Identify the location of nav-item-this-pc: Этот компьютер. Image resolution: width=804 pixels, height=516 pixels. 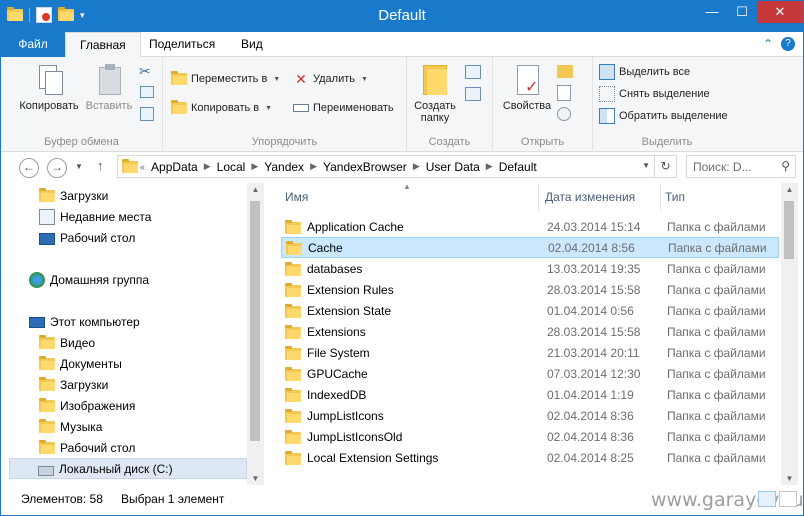
(84, 321).